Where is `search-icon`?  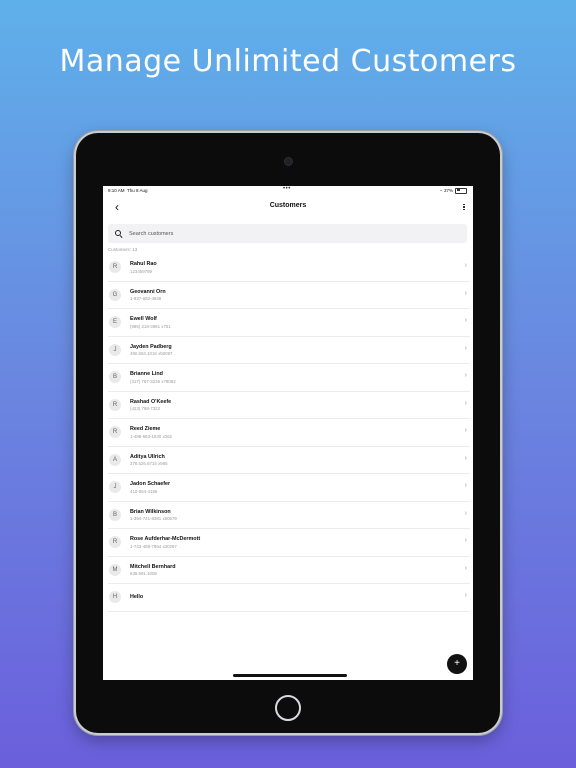
search-icon is located at coordinates (118, 233).